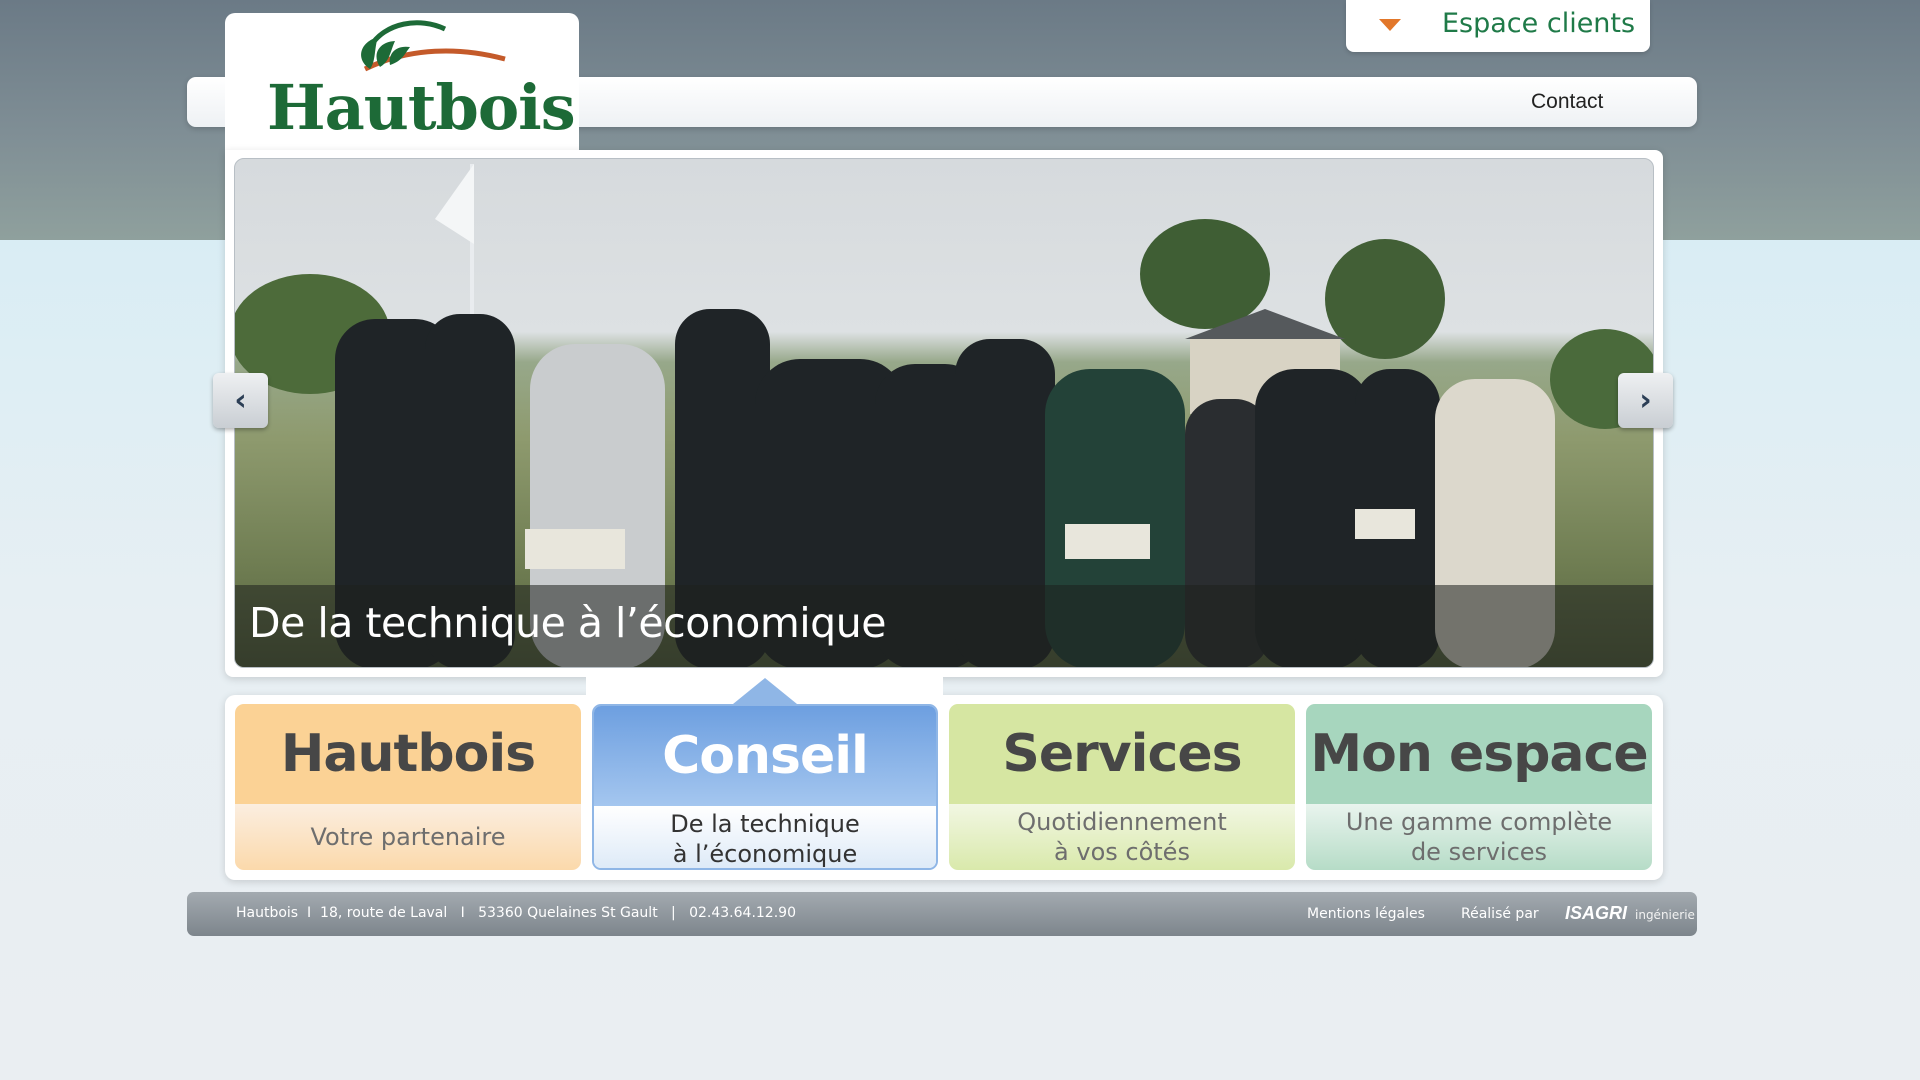 This screenshot has height=1080, width=1920. I want to click on tile-title: Conseil, so click(765, 756).